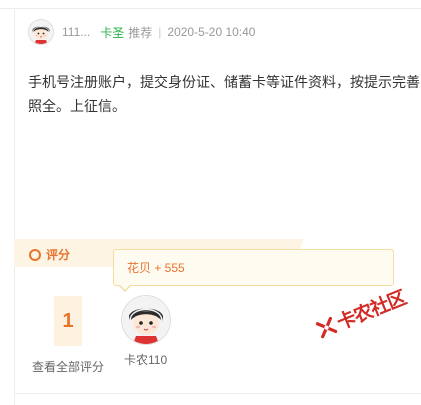 This screenshot has height=405, width=421. I want to click on ring-icon, so click(35, 254).